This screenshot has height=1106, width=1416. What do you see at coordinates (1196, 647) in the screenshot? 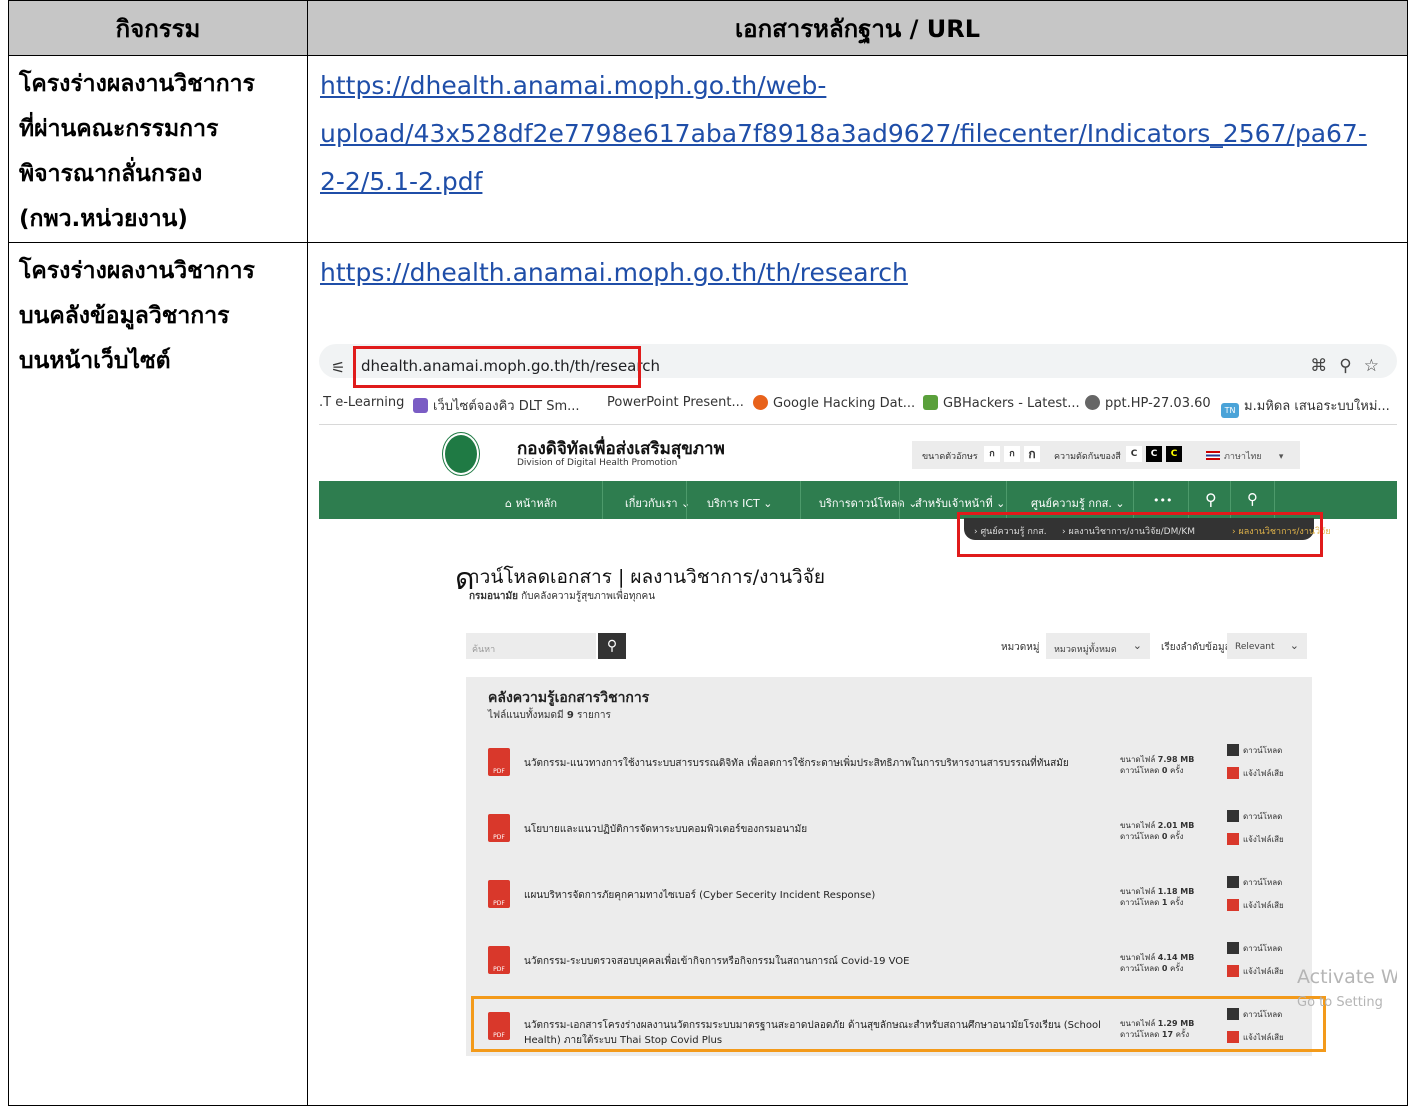
I see `sort-label: เรียงลำดับข้อมูล` at bounding box center [1196, 647].